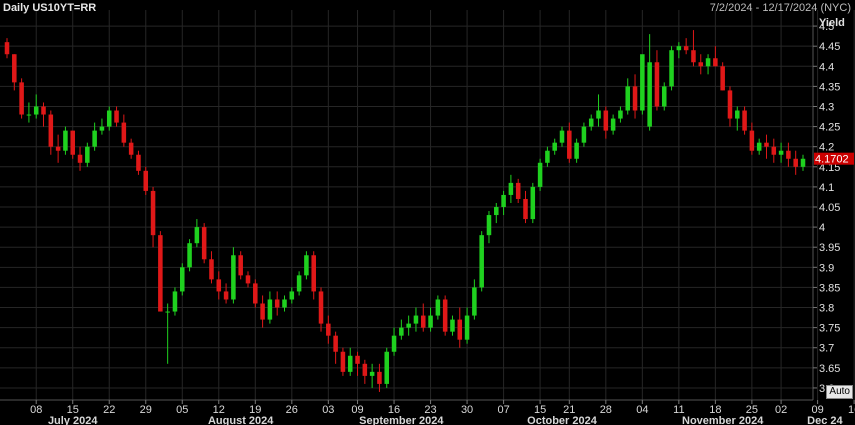 The image size is (855, 425). What do you see at coordinates (781, 410) in the screenshot?
I see `x-tick-label: 02` at bounding box center [781, 410].